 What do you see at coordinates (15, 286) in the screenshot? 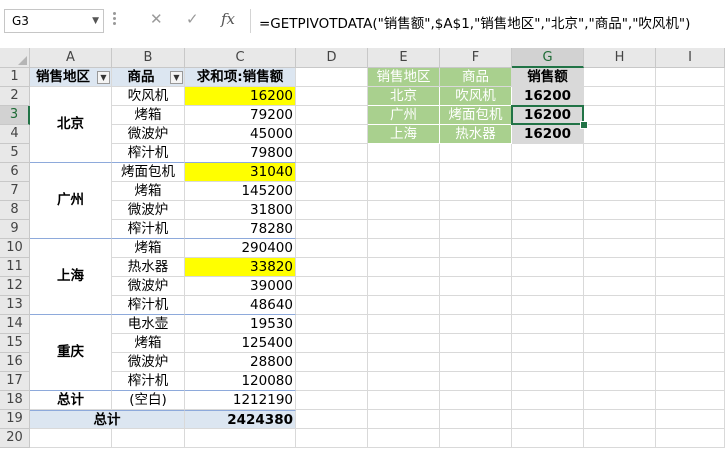
I see `row-header-12: 12` at bounding box center [15, 286].